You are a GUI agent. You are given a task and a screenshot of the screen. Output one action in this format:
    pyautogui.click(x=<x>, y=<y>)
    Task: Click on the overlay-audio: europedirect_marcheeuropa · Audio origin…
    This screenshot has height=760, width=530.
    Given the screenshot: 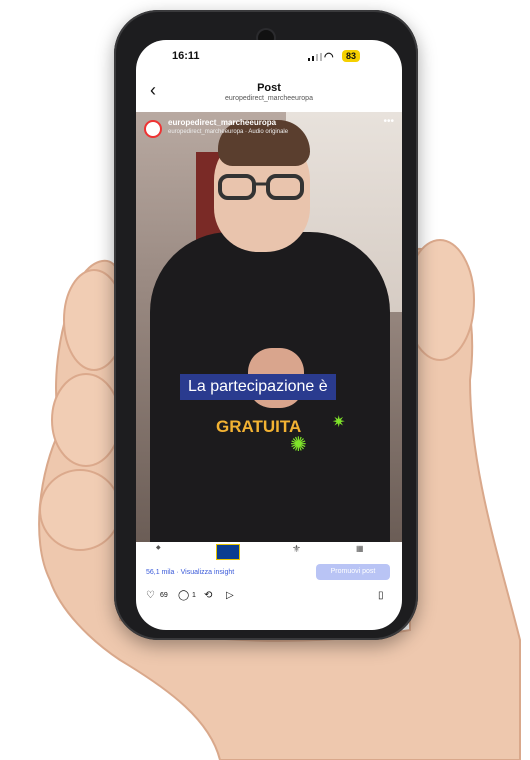 What is the action you would take?
    pyautogui.click(x=228, y=132)
    